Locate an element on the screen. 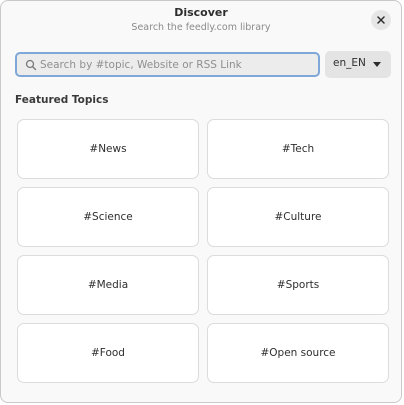 The width and height of the screenshot is (404, 405). search-field is located at coordinates (167, 64).